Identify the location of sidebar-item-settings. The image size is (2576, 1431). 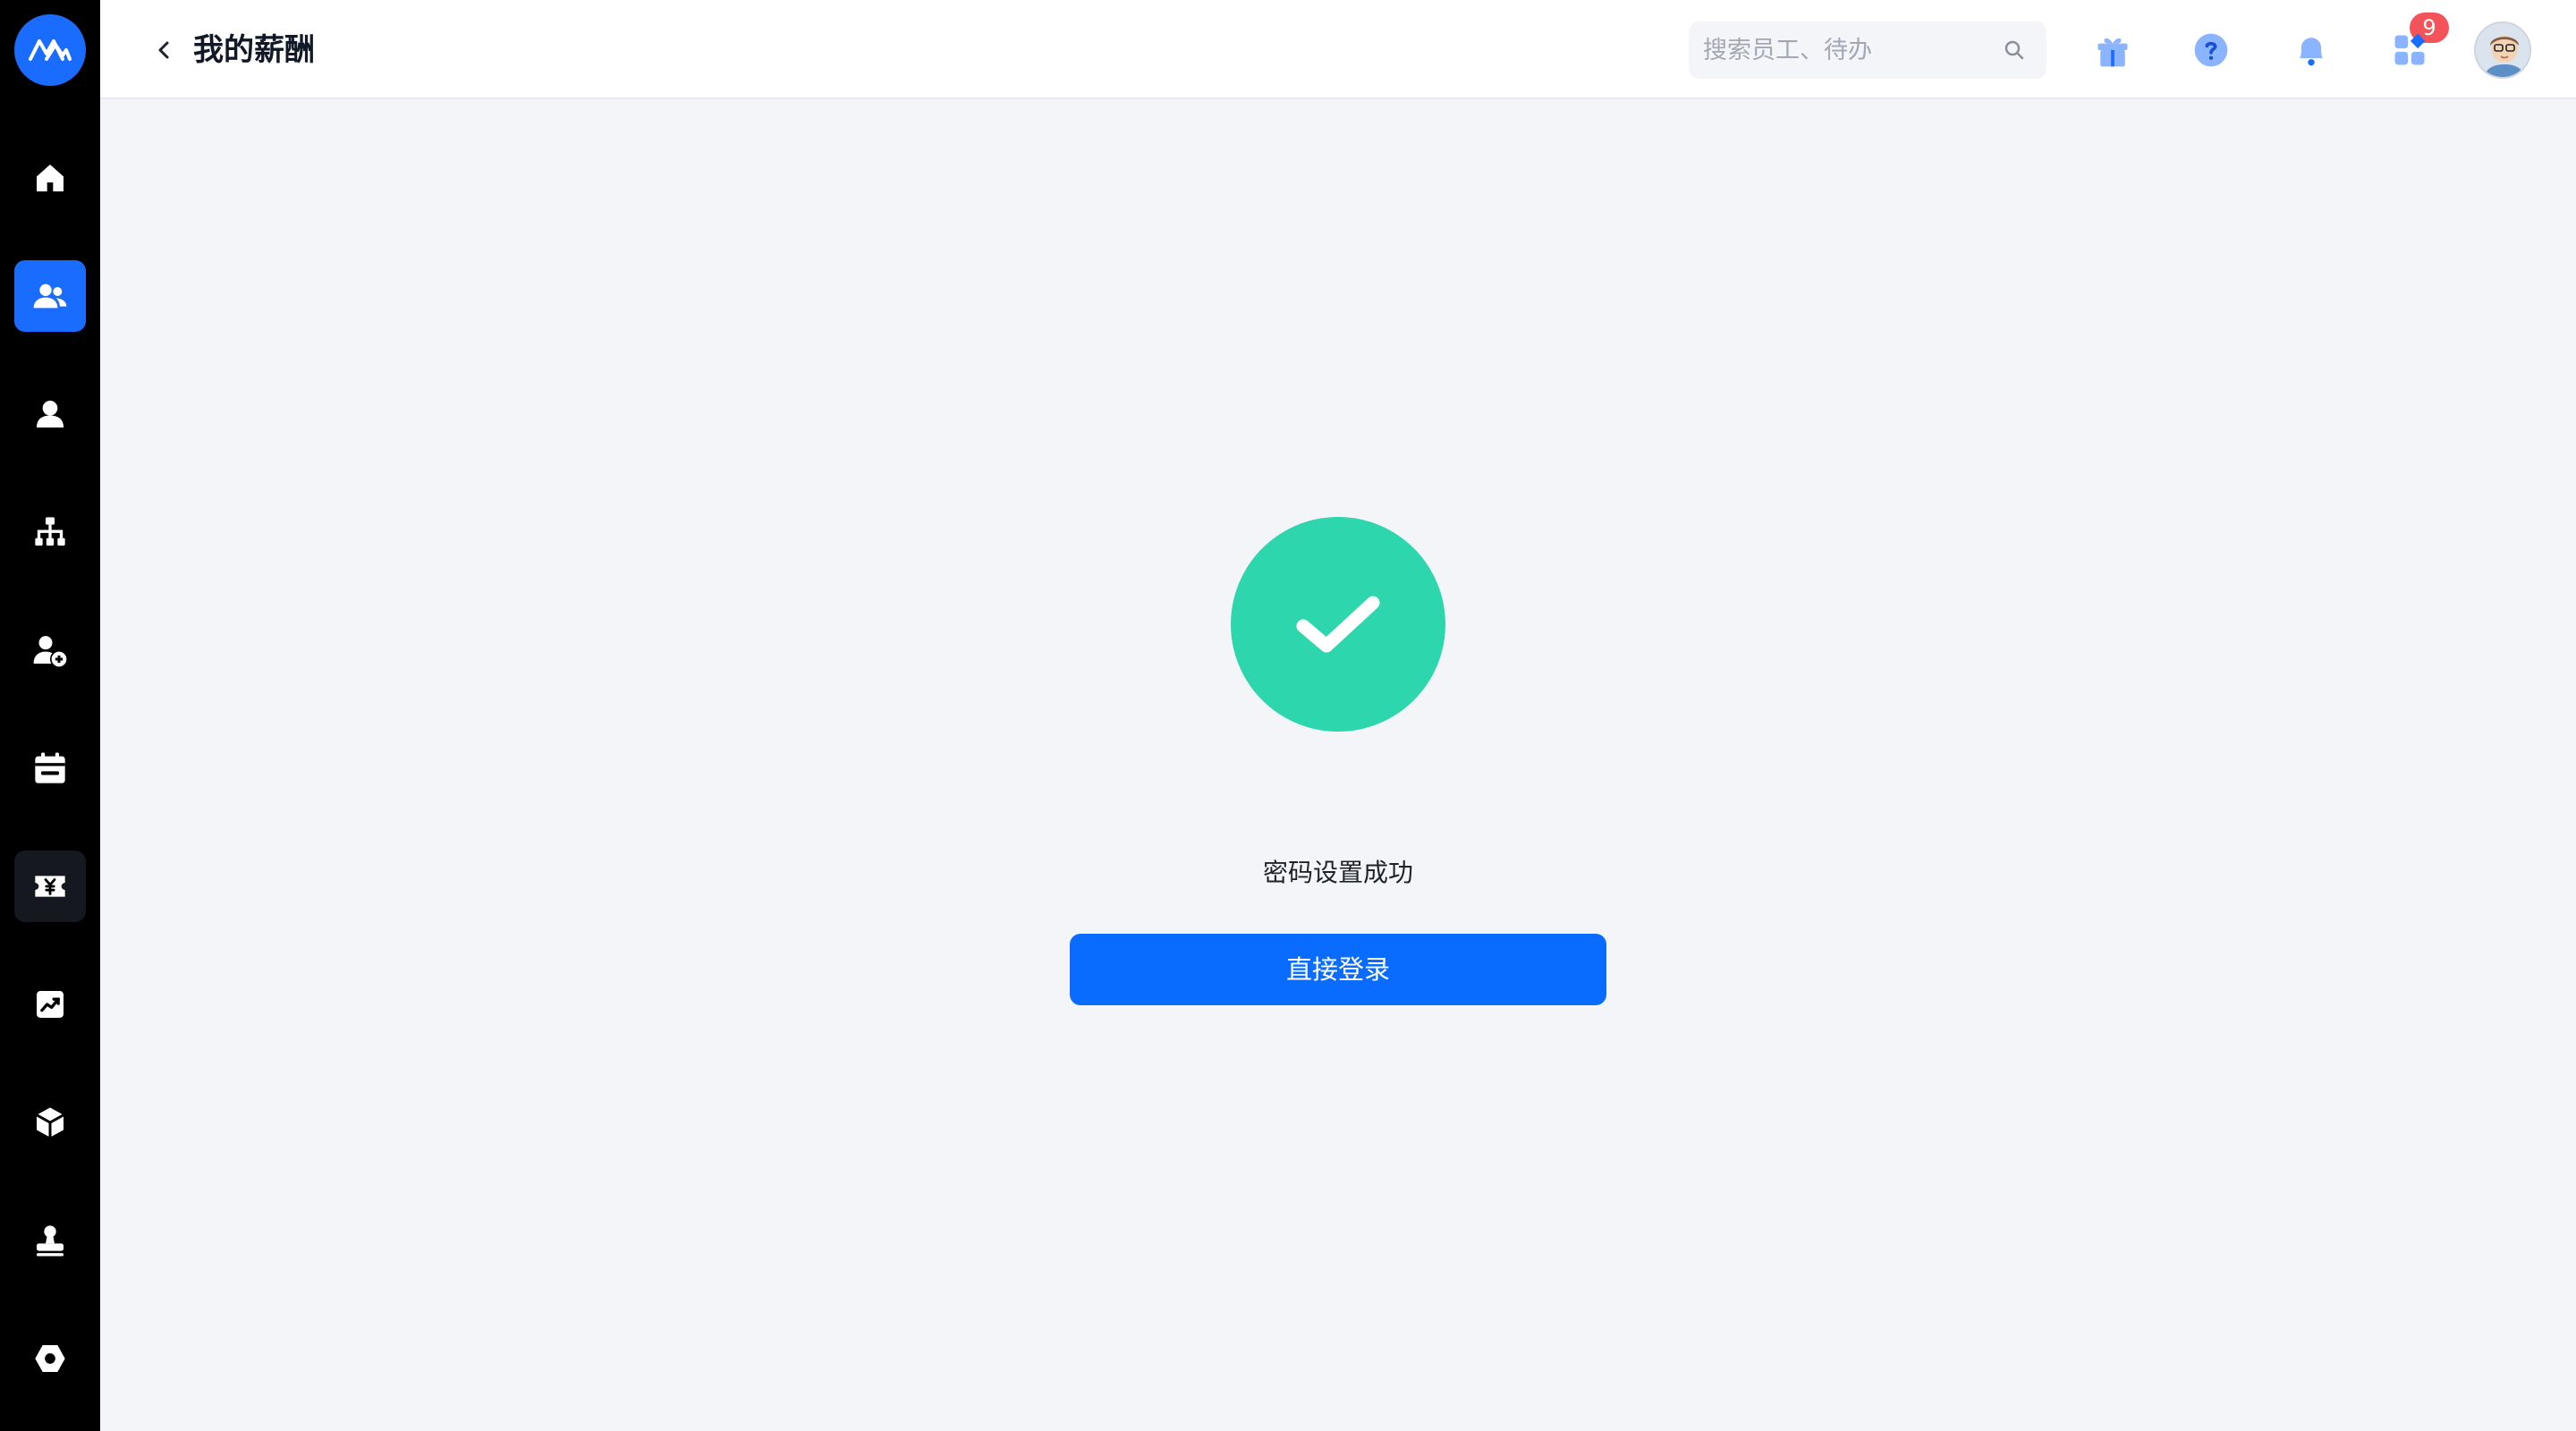
(50, 1359).